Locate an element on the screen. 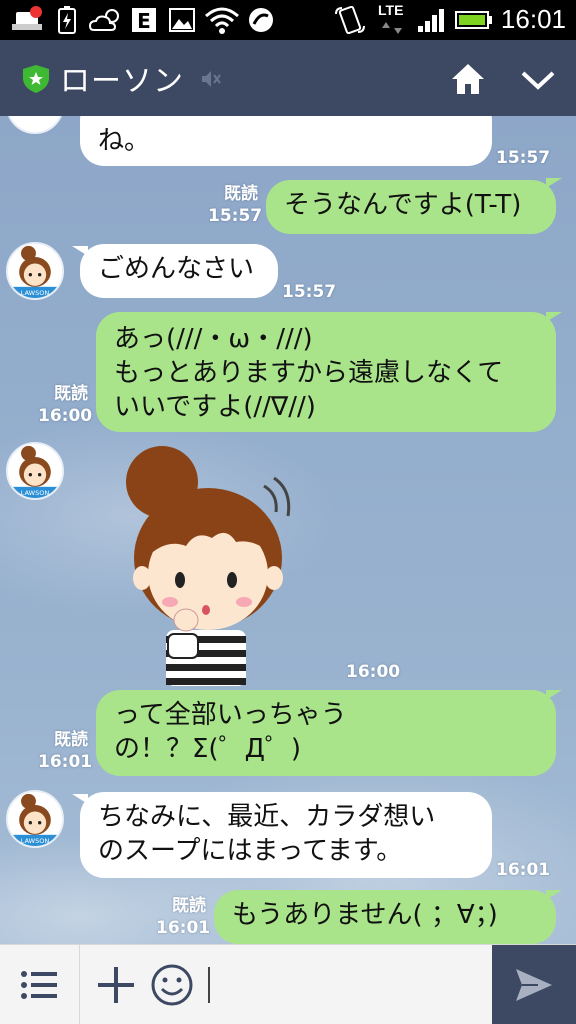 Image resolution: width=576 pixels, height=1024 pixels. message-input-bar is located at coordinates (288, 984).